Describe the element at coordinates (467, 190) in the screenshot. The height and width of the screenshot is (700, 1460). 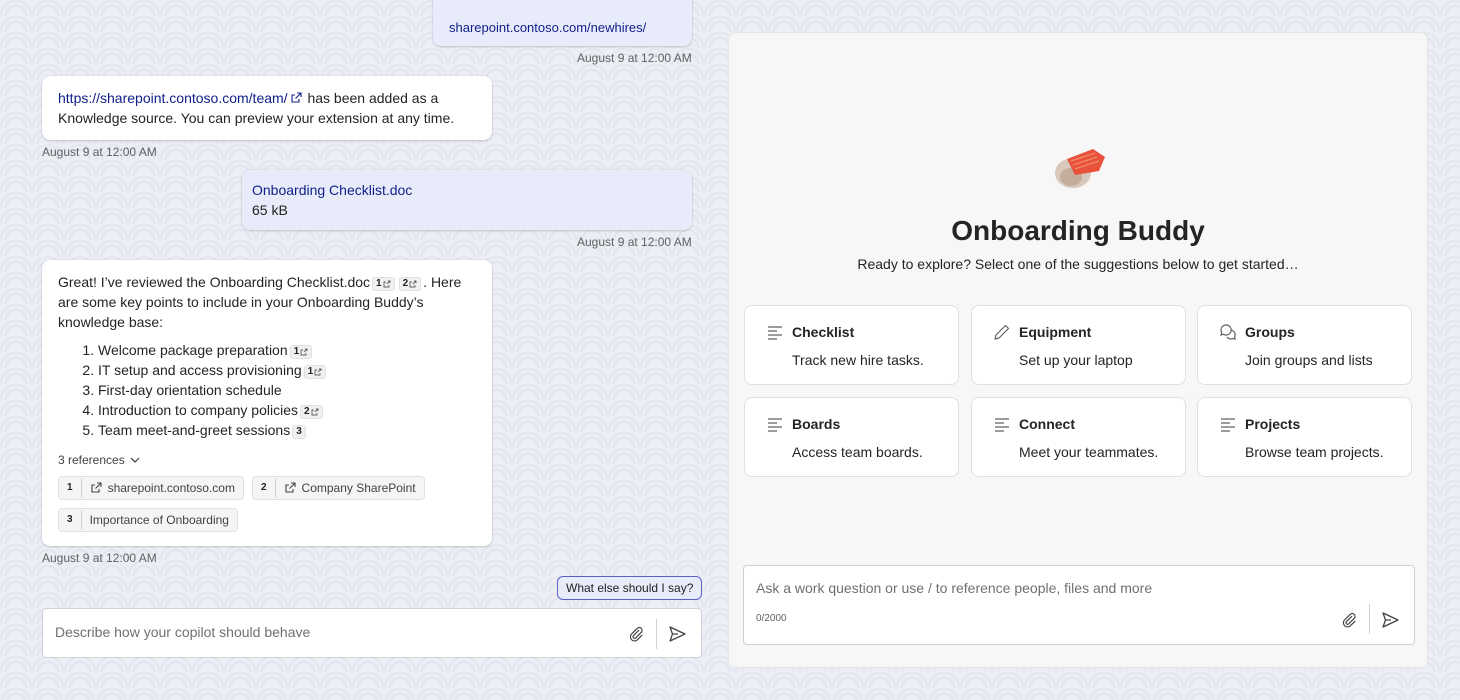
I see `file-name: Onboarding Checklist.doc` at that location.